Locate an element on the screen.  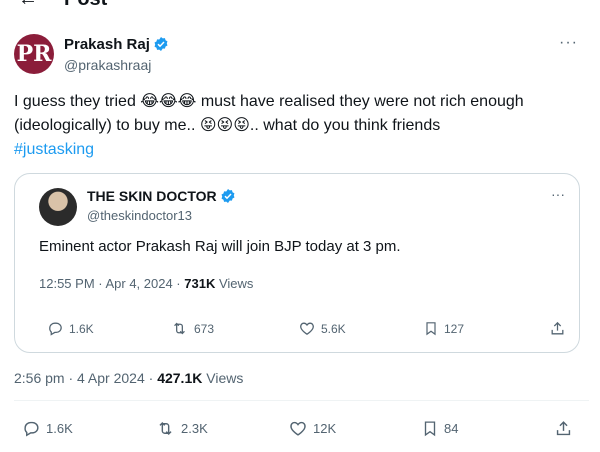
like-button: 12K is located at coordinates (312, 428).